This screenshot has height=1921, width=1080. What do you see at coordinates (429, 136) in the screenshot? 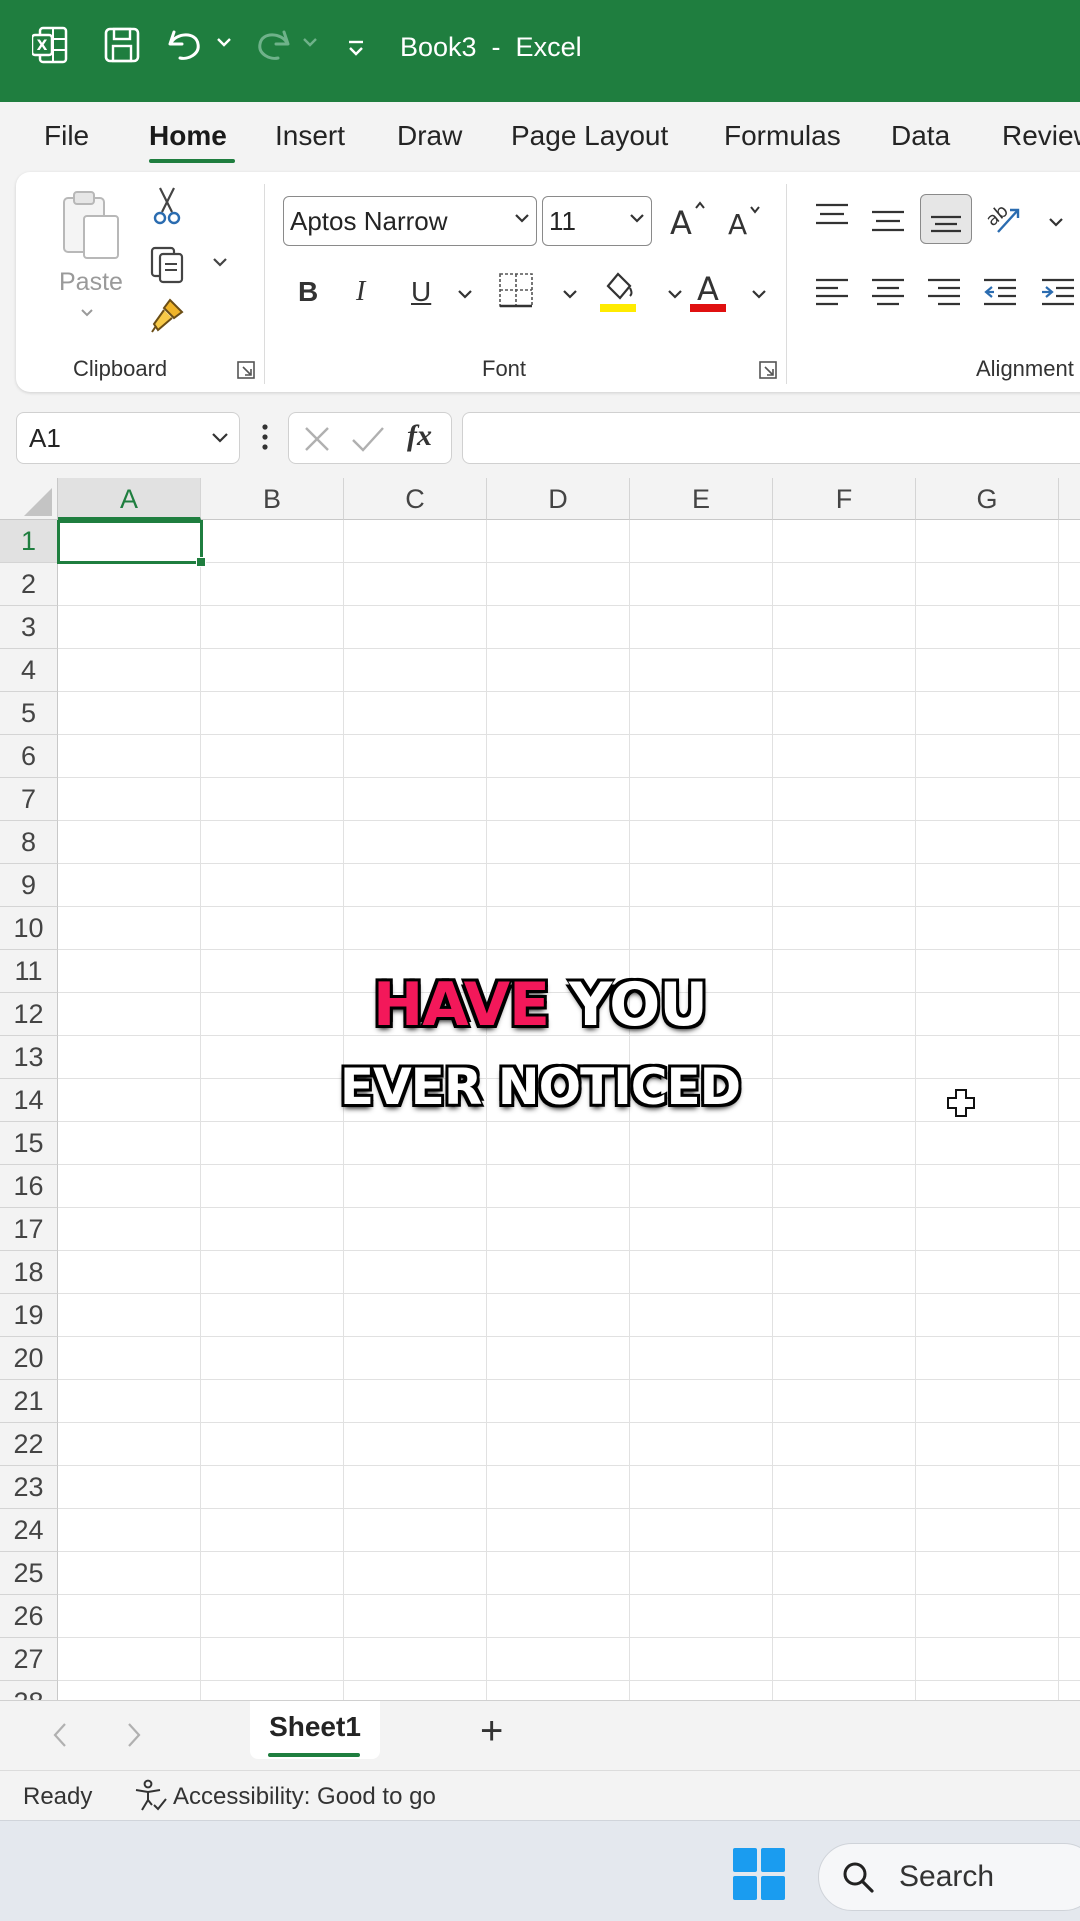
I see `tab-draw: Draw` at bounding box center [429, 136].